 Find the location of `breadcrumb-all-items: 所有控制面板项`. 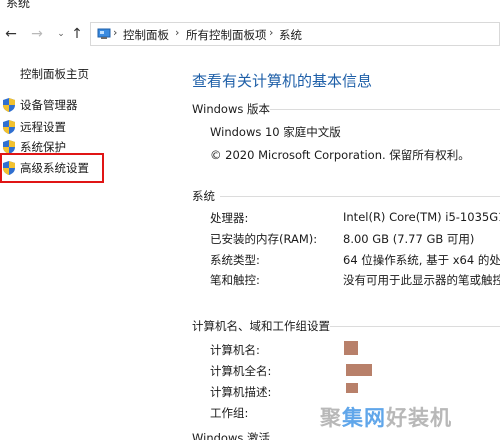

breadcrumb-all-items: 所有控制面板项 is located at coordinates (226, 35).